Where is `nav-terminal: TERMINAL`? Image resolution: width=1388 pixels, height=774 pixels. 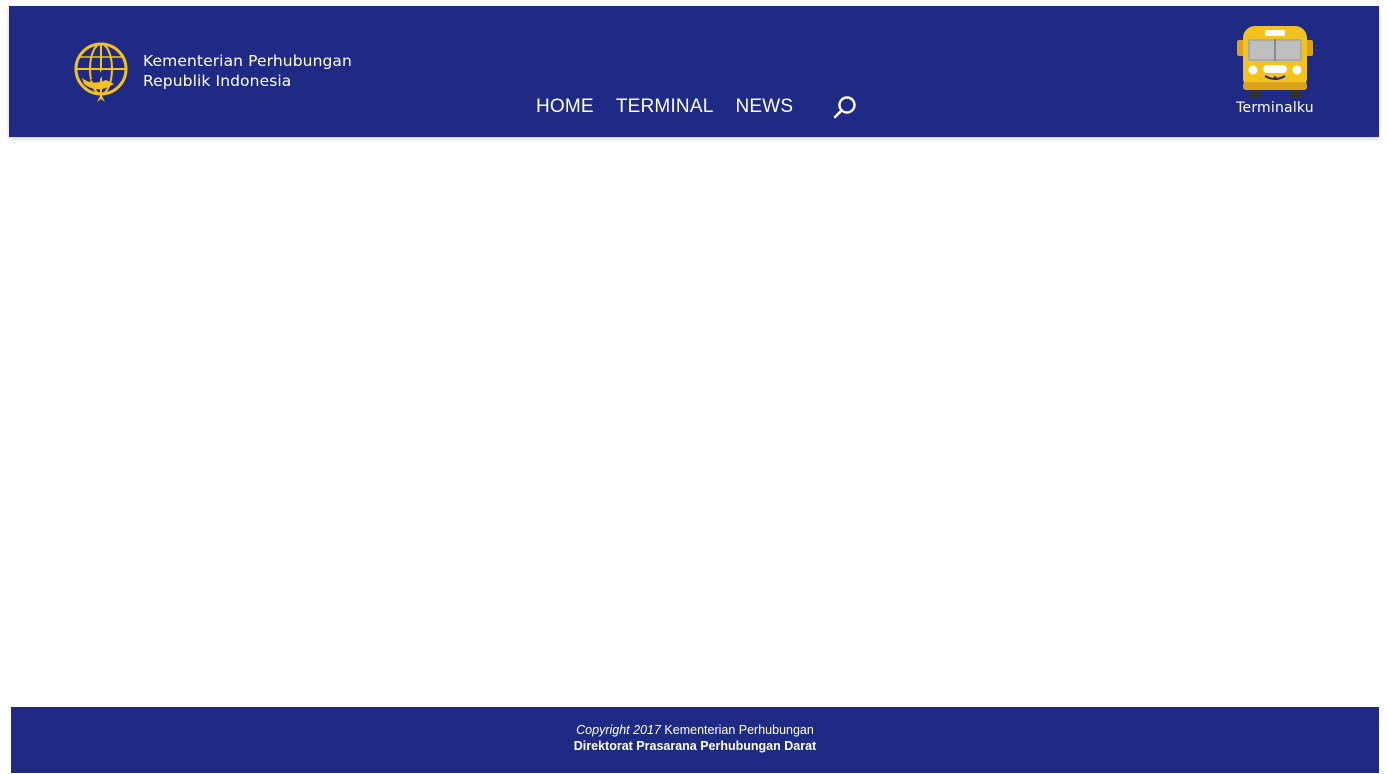 nav-terminal: TERMINAL is located at coordinates (665, 107).